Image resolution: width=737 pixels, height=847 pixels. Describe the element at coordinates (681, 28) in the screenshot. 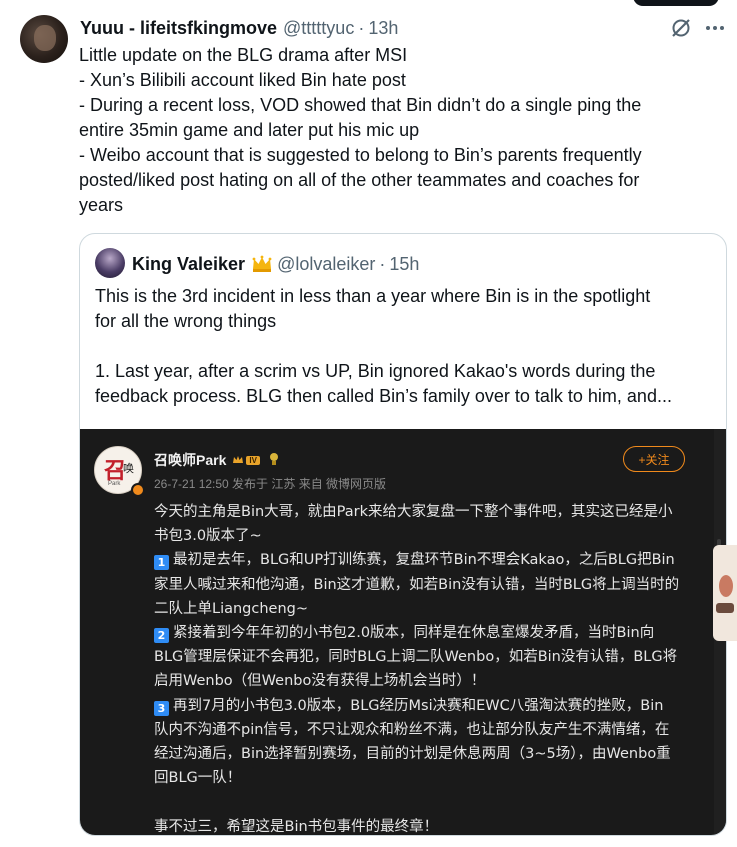

I see `grok-icon` at that location.